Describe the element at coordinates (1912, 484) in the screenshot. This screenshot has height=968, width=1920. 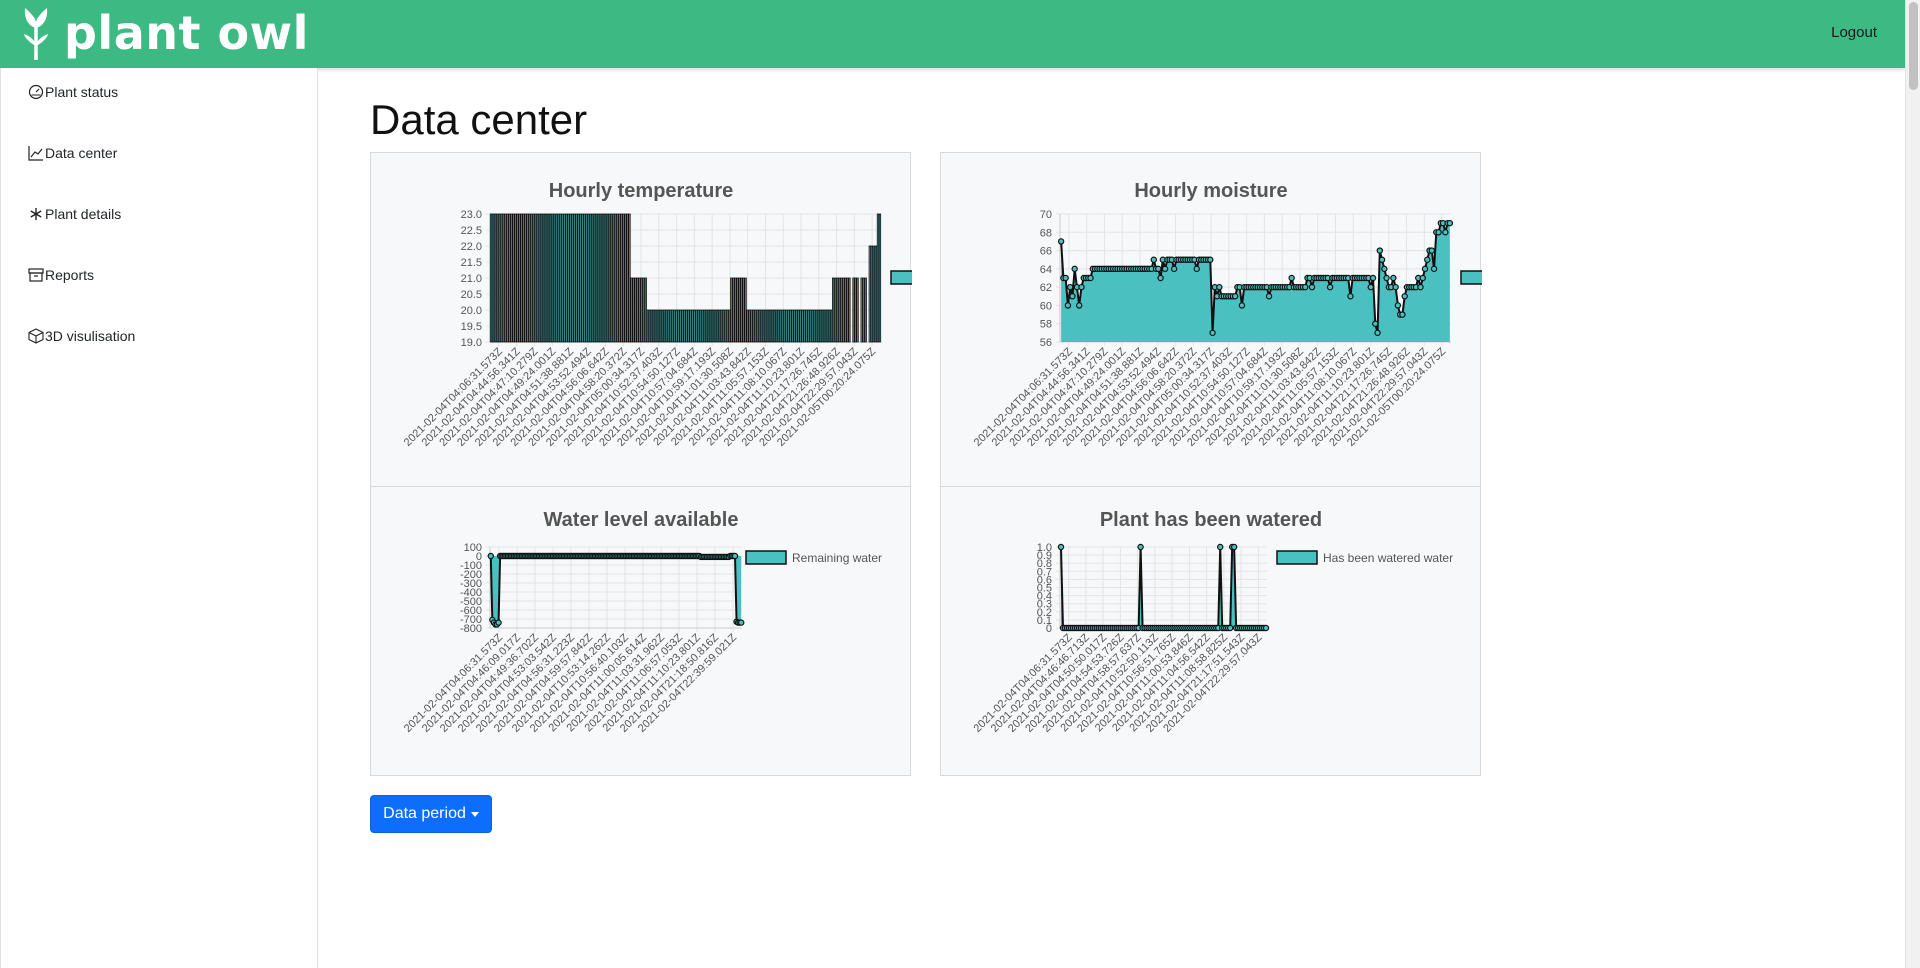
I see `page-scrollbar` at that location.